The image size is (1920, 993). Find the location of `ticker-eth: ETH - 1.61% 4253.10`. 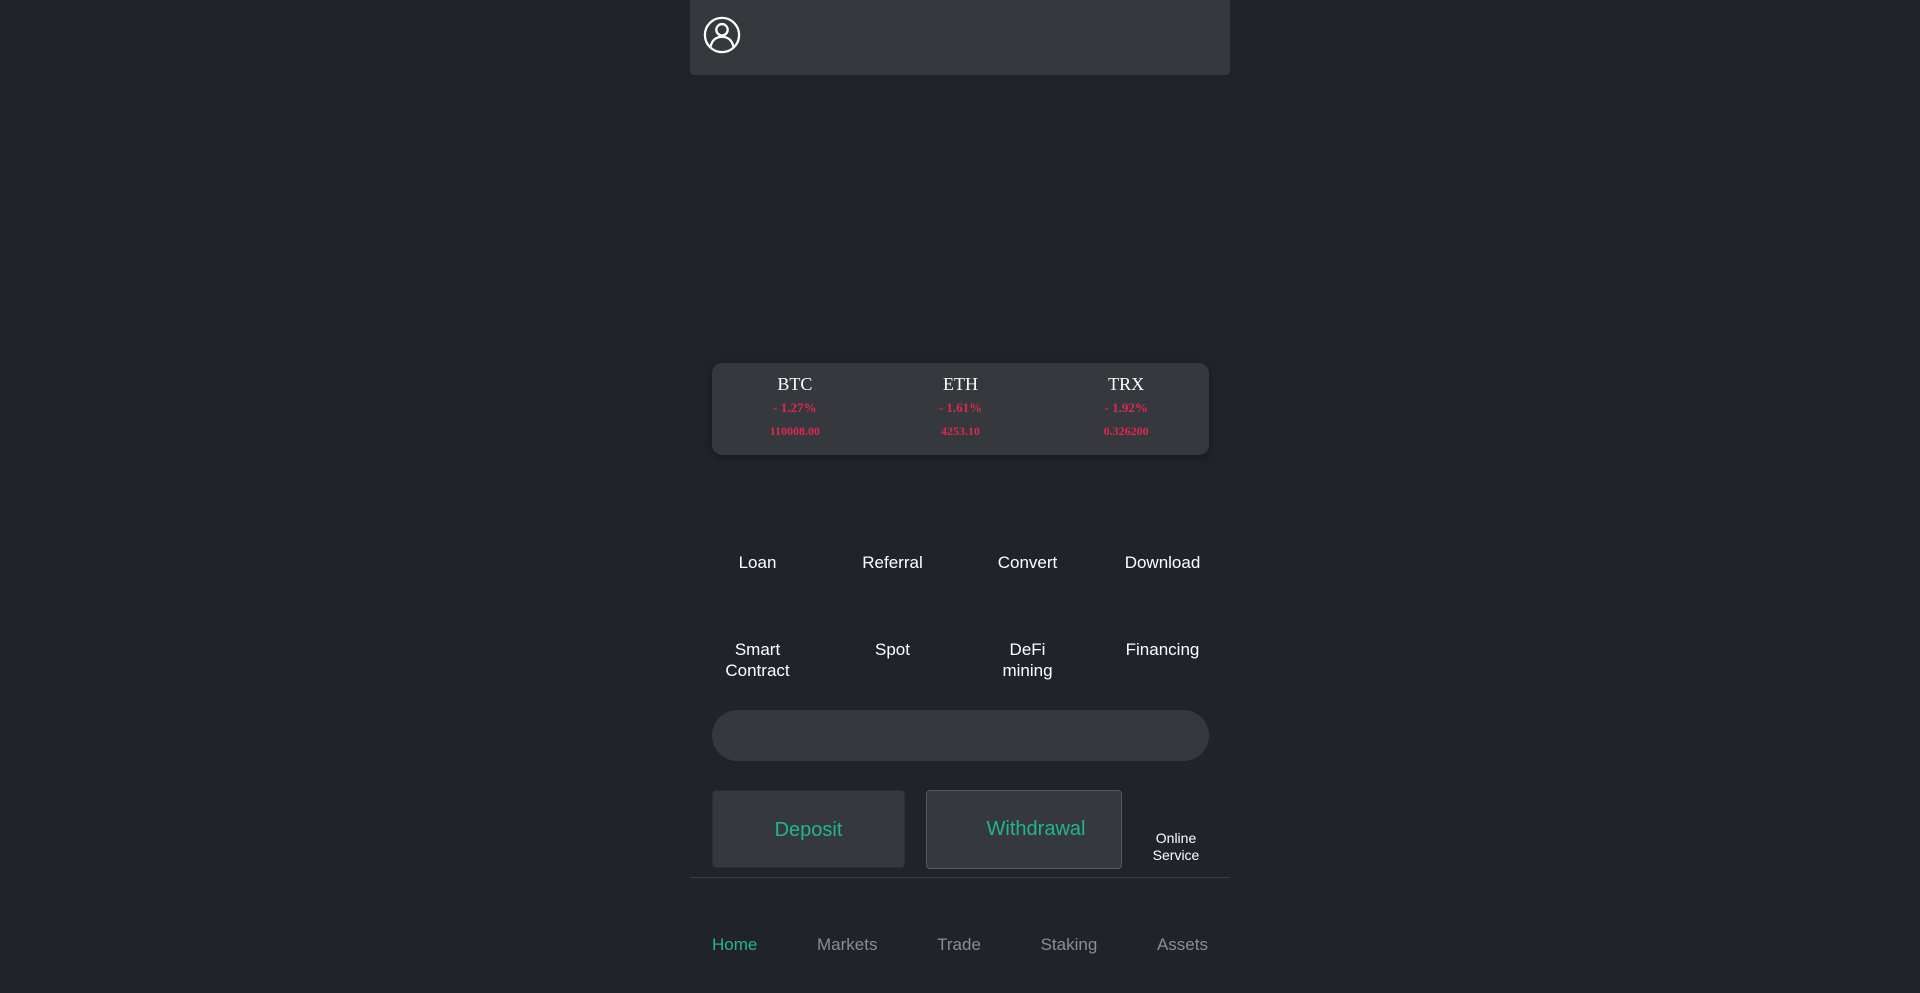

ticker-eth: ETH - 1.61% 4253.10 is located at coordinates (961, 409).